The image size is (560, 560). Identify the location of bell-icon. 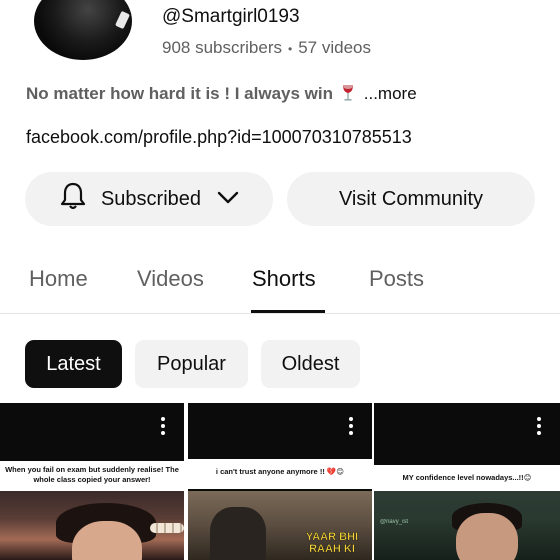
(73, 199).